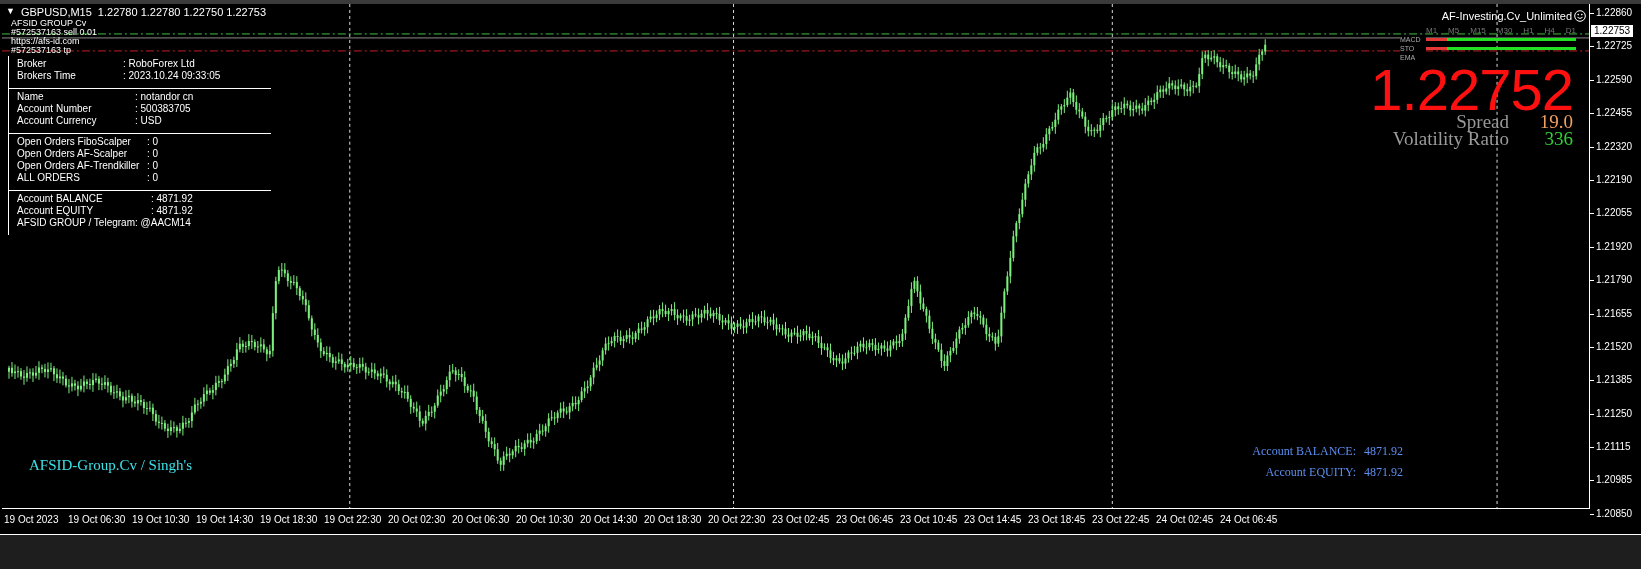 The image size is (1641, 569). What do you see at coordinates (1615, 313) in the screenshot?
I see `price-tick: 1.21655` at bounding box center [1615, 313].